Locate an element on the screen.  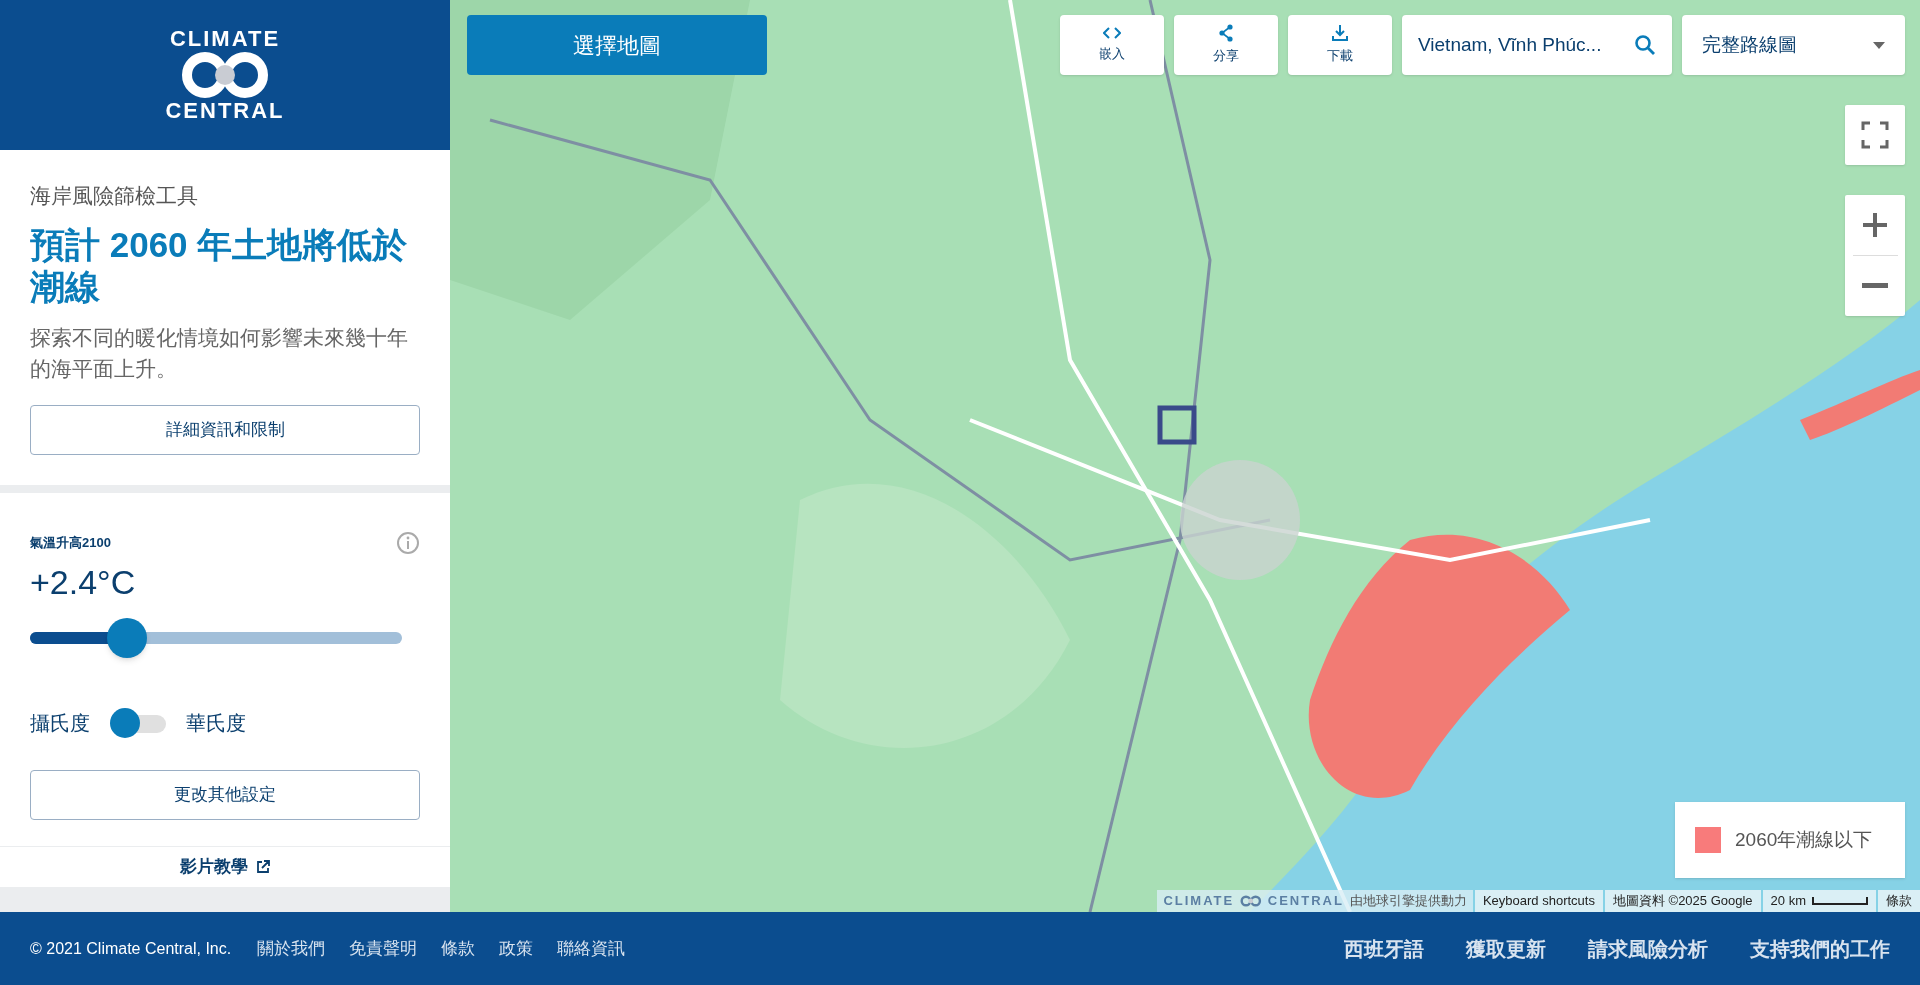
footer-link: 政策 is located at coordinates (516, 948).